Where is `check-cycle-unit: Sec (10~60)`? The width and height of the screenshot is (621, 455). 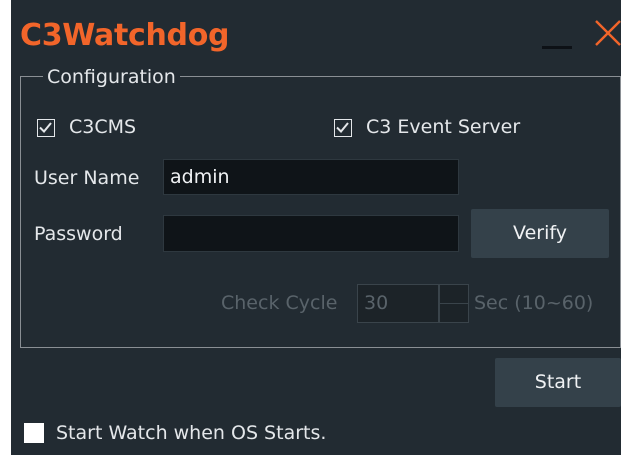
check-cycle-unit: Sec (10~60) is located at coordinates (534, 303).